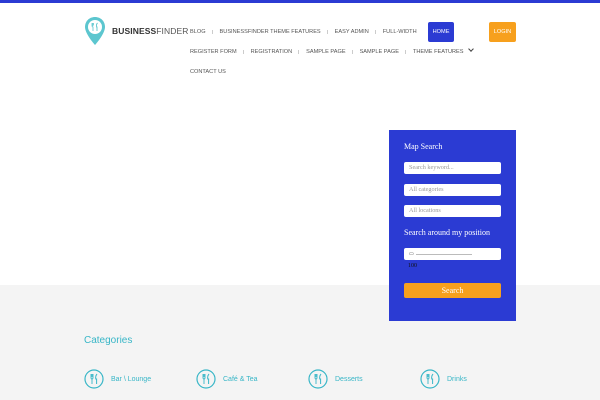  What do you see at coordinates (502, 32) in the screenshot?
I see `login-button: LOGIN` at bounding box center [502, 32].